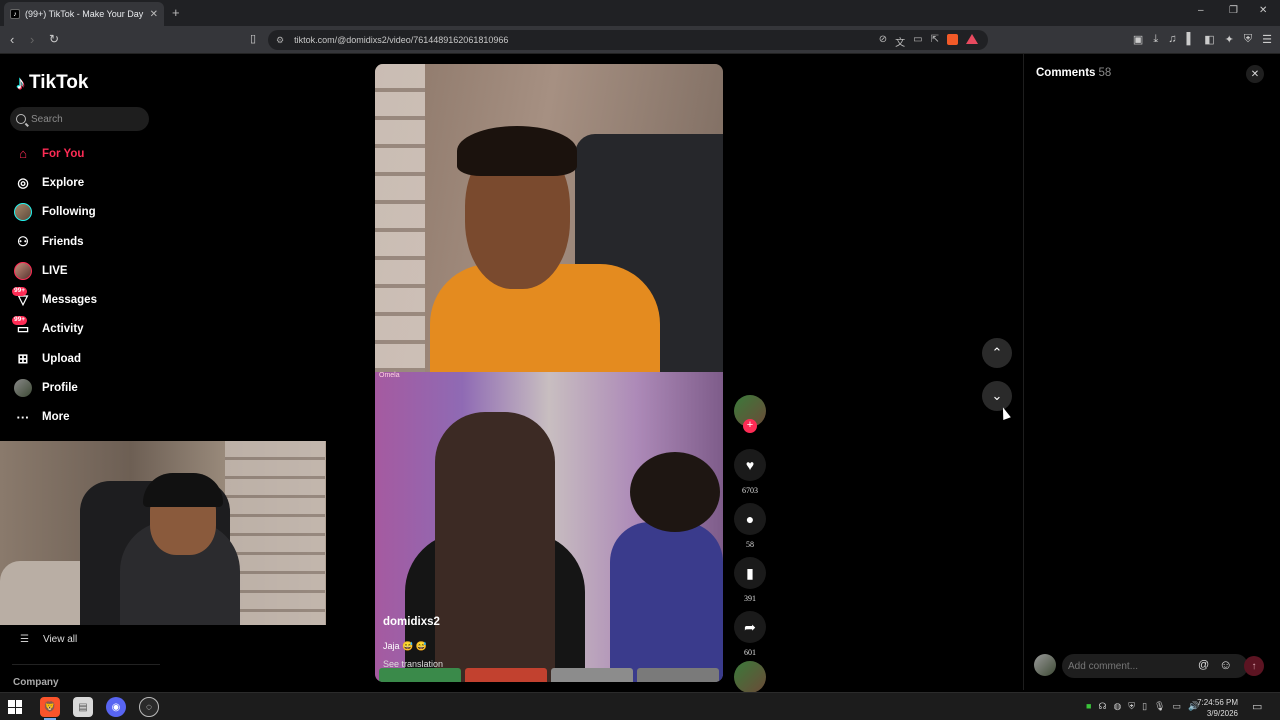 This screenshot has height=720, width=1280. I want to click on compass-icon: ◎, so click(23, 182).